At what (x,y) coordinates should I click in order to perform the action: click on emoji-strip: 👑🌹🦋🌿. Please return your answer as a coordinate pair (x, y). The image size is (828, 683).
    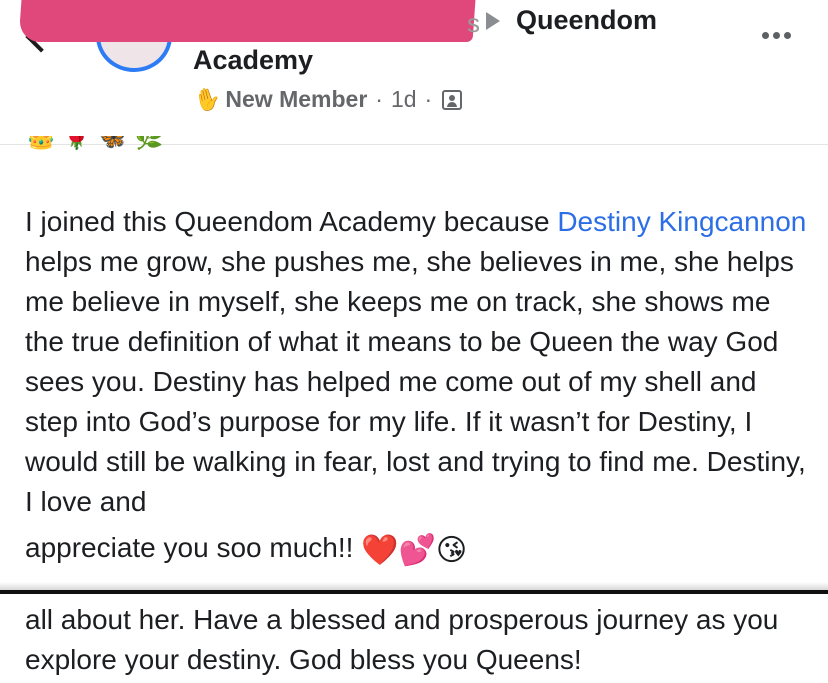
    Looking at the image, I should click on (98, 147).